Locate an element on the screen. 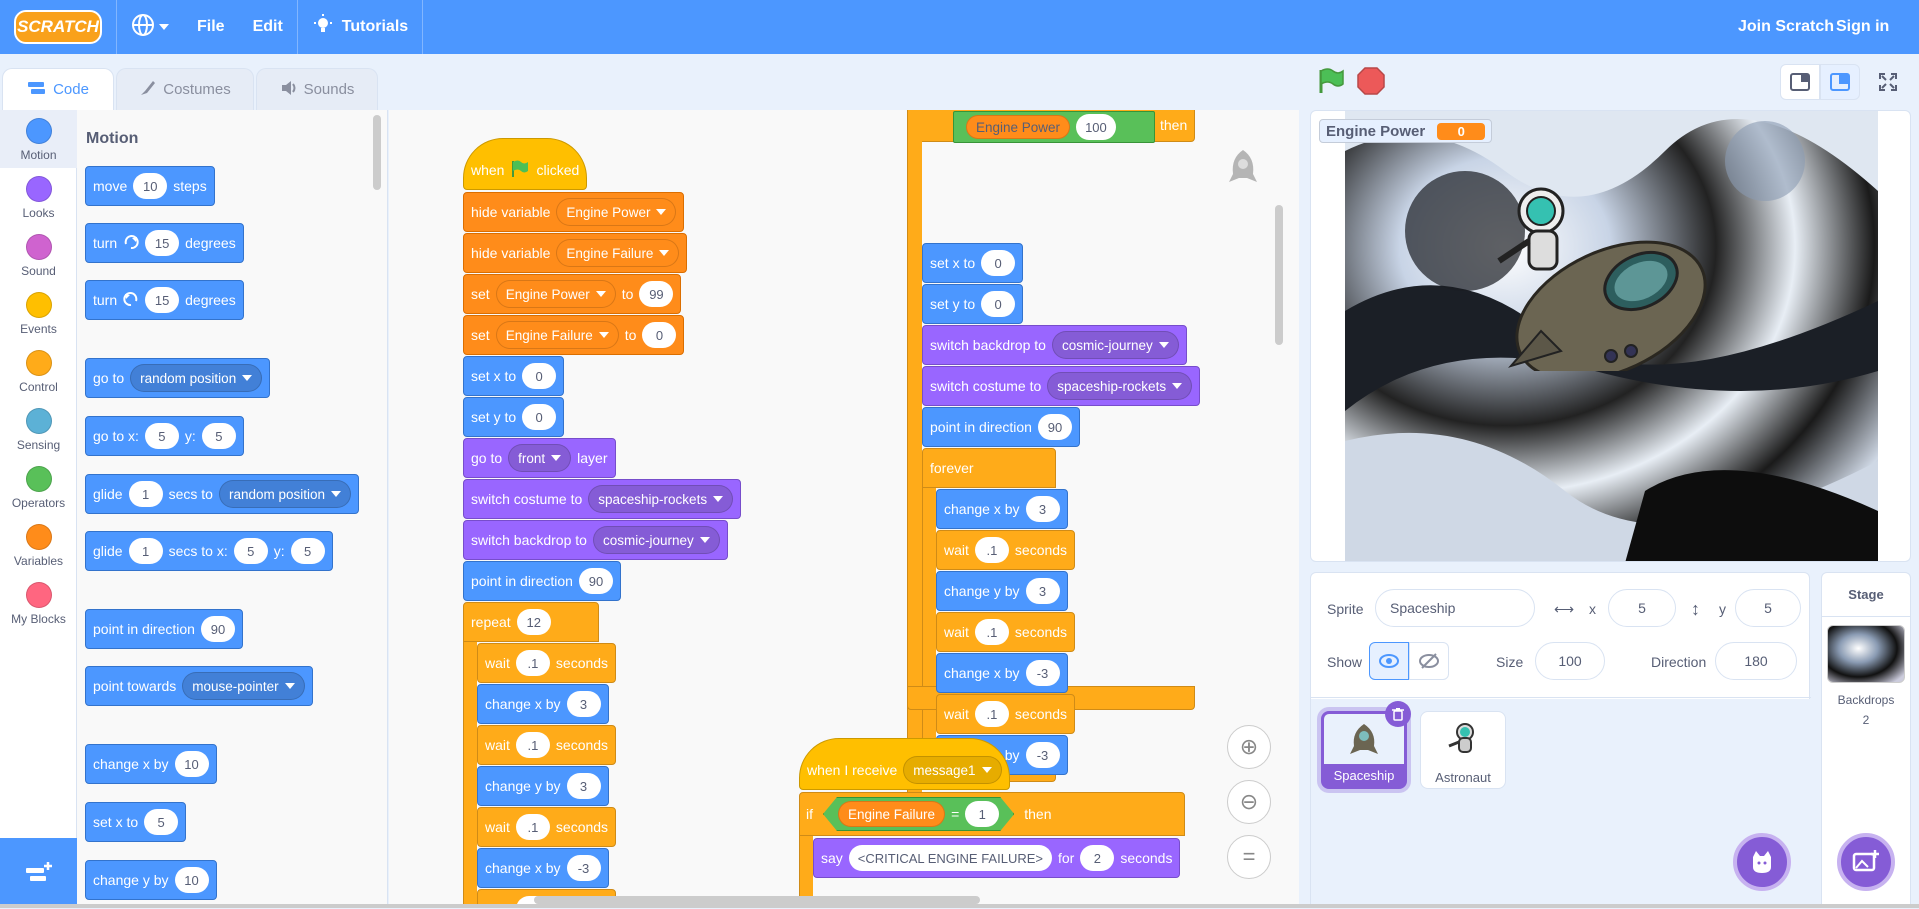  turn-right-block: turn 15 degrees is located at coordinates (164, 243).